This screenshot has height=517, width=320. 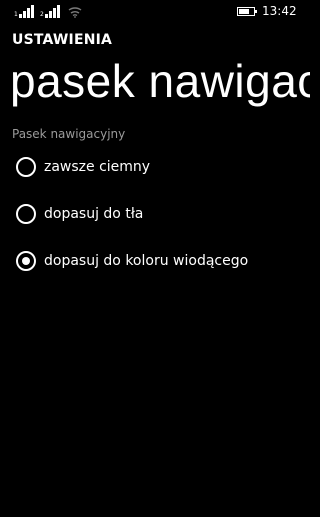 I want to click on option-match-accent-color: dopasuj do koloru wiodącego, so click(x=157, y=263).